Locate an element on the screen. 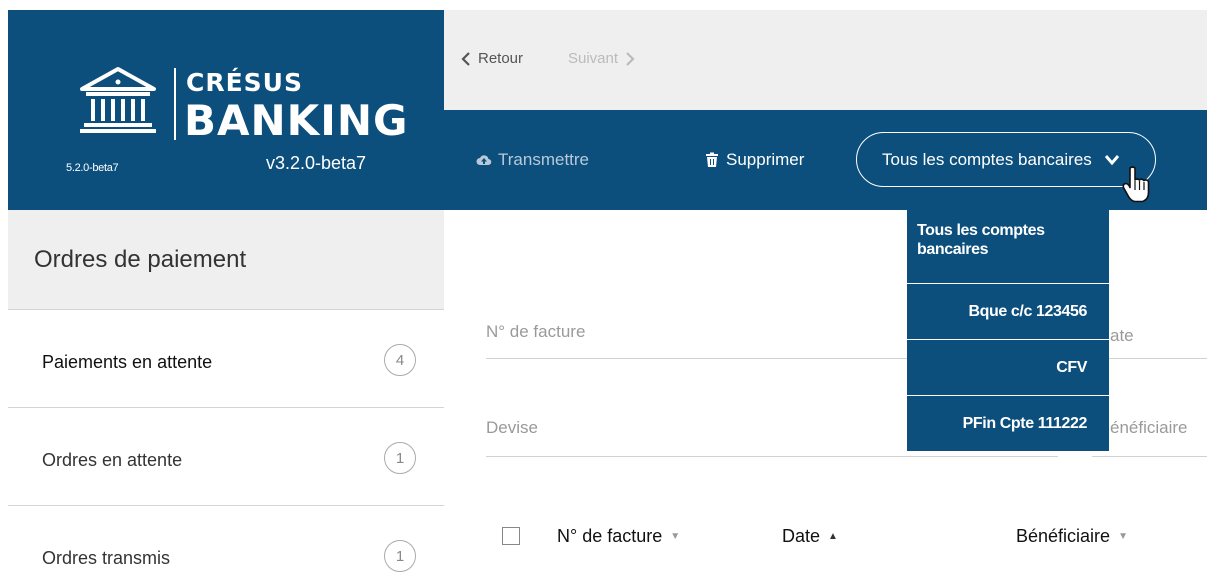 The width and height of the screenshot is (1207, 581). currency-underline is located at coordinates (772, 456).